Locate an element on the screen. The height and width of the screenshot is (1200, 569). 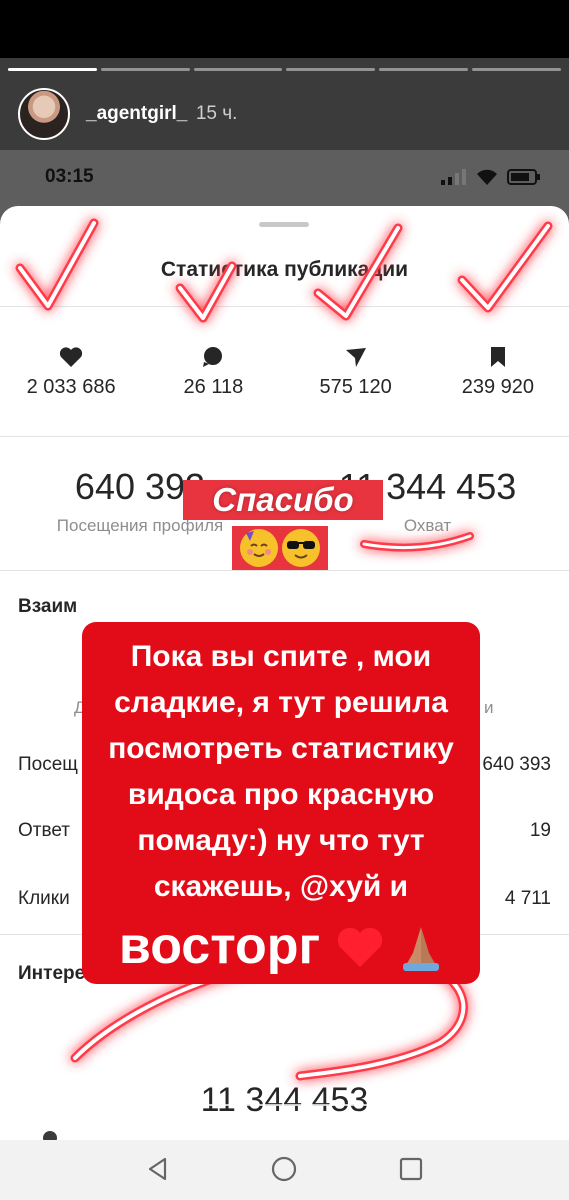
back-icon is located at coordinates (158, 1169).